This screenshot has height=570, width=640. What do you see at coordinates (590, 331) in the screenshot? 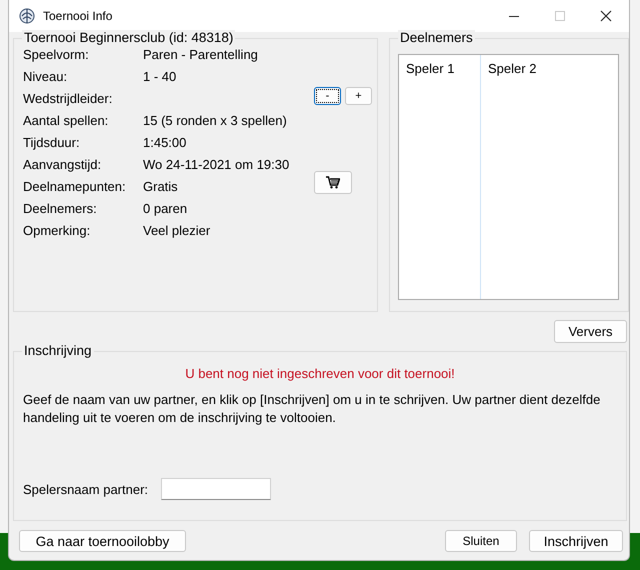
I see `refresh-button: Ververs` at bounding box center [590, 331].